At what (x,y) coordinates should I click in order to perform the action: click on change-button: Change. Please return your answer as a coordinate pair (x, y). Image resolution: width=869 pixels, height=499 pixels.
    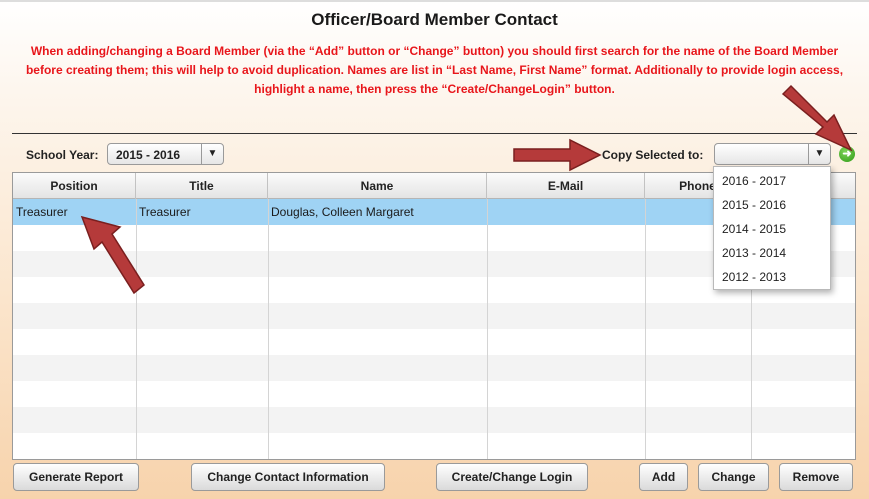
    Looking at the image, I should click on (733, 477).